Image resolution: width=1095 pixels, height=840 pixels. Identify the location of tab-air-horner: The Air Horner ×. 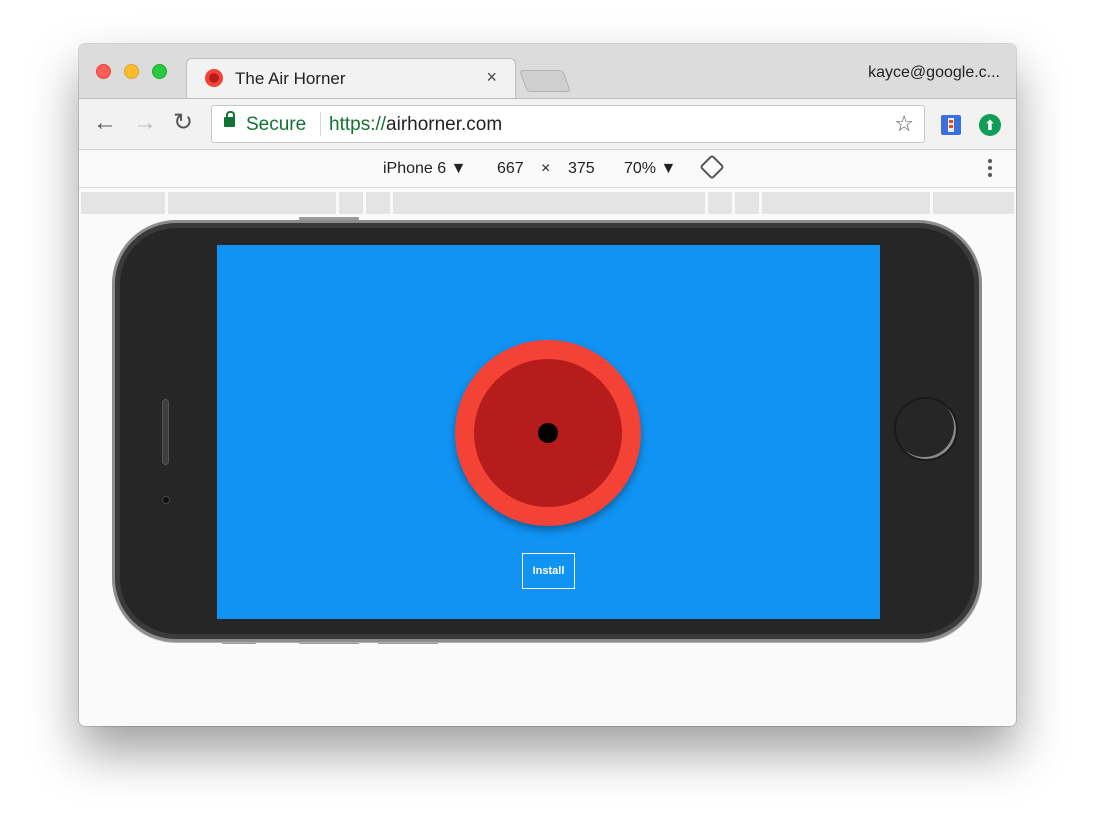
(351, 78).